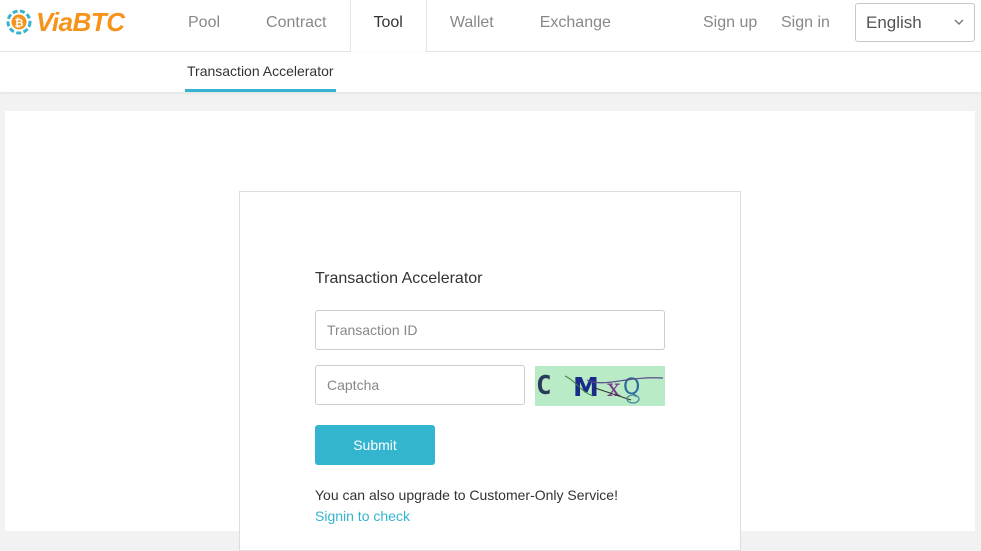 Image resolution: width=981 pixels, height=551 pixels. What do you see at coordinates (575, 26) in the screenshot?
I see `nav-item-exchange: Exchange` at bounding box center [575, 26].